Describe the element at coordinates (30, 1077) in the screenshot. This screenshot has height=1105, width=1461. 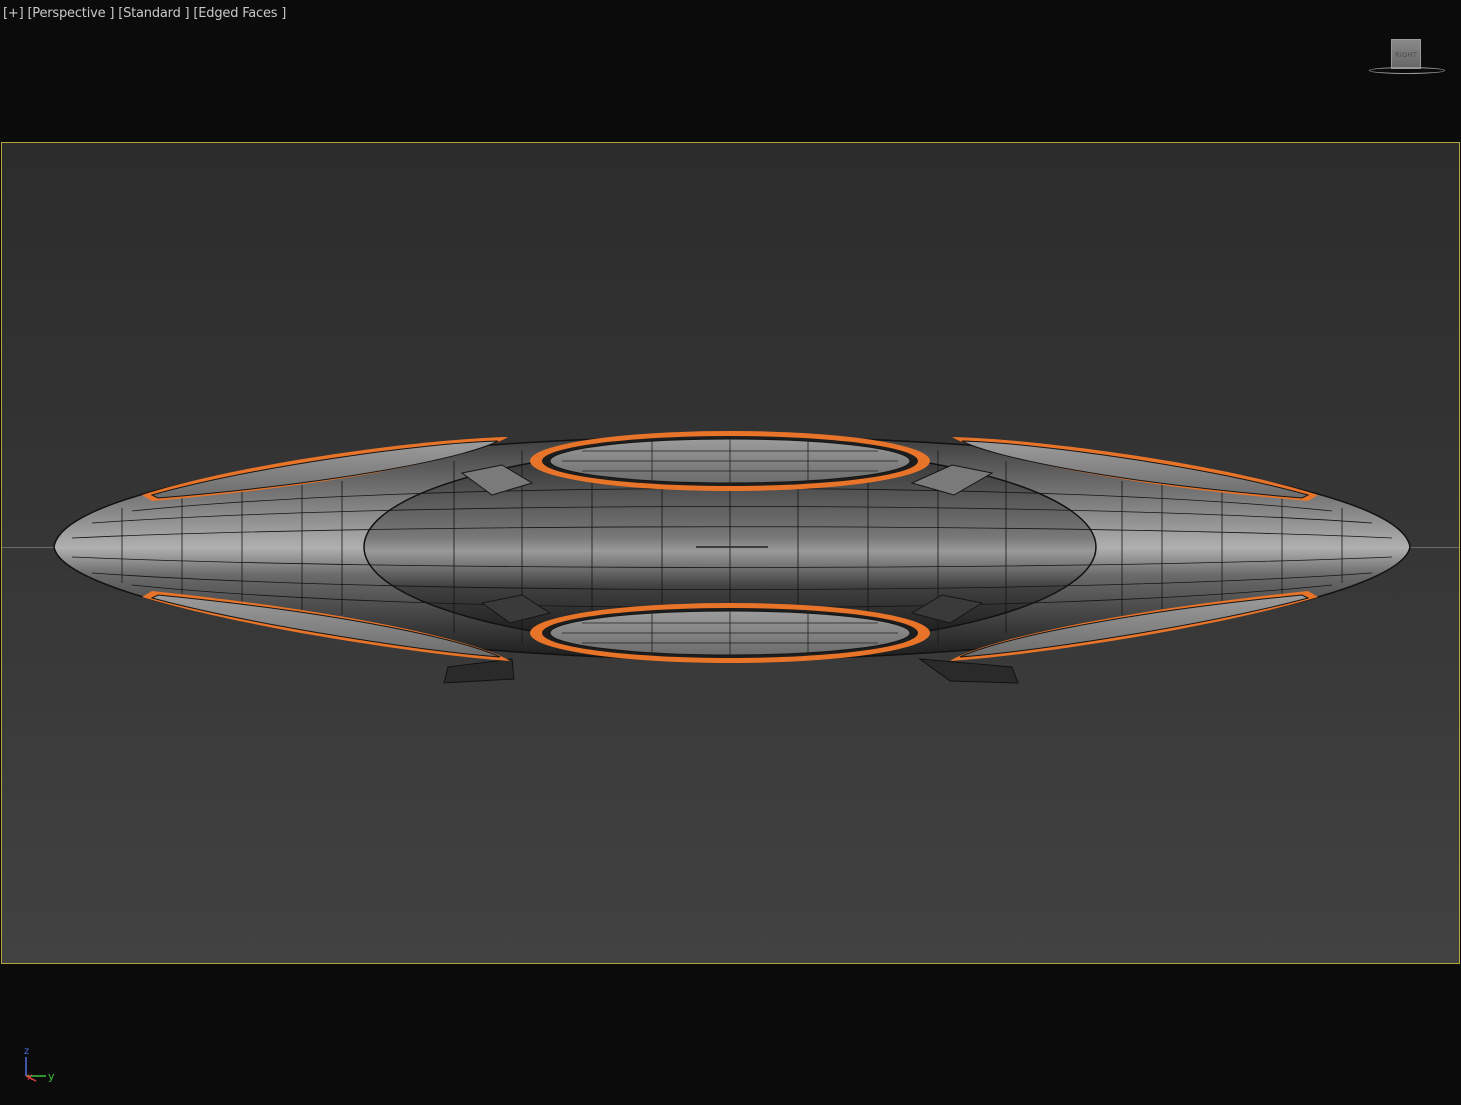
I see `axis-x-label: x` at that location.